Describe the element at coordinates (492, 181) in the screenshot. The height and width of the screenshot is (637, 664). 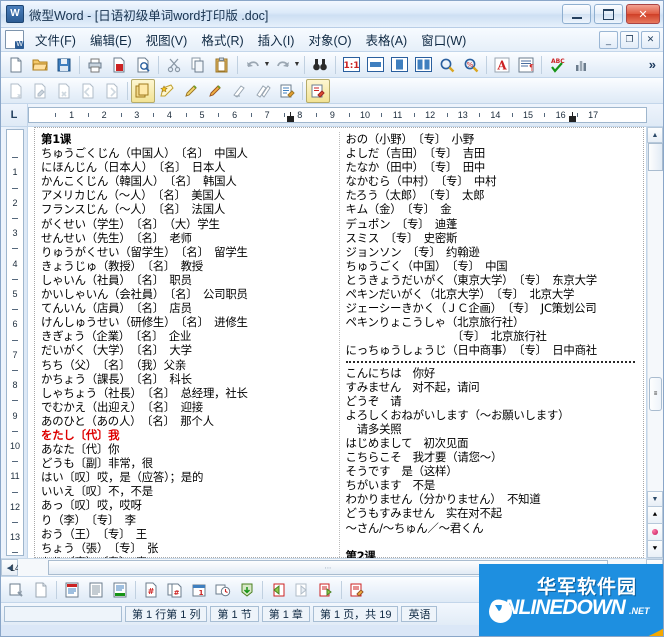
I see `document-line: なかむら（中村） 〔专〕 中村` at that location.